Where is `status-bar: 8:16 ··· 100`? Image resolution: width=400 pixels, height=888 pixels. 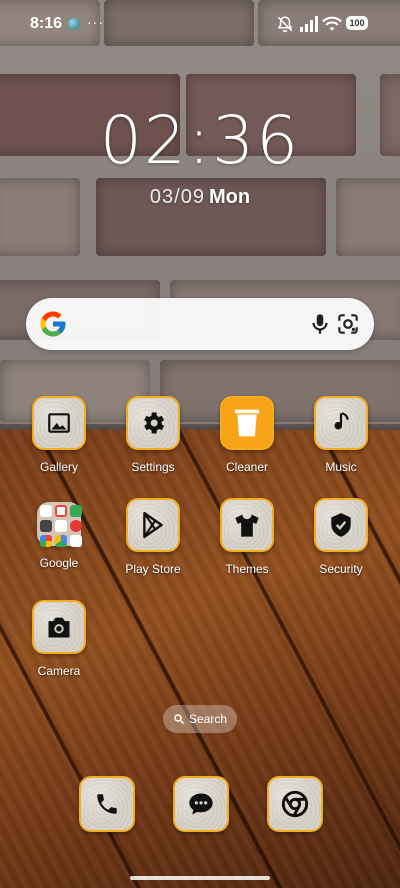
status-bar: 8:16 ··· 100 is located at coordinates (200, 24).